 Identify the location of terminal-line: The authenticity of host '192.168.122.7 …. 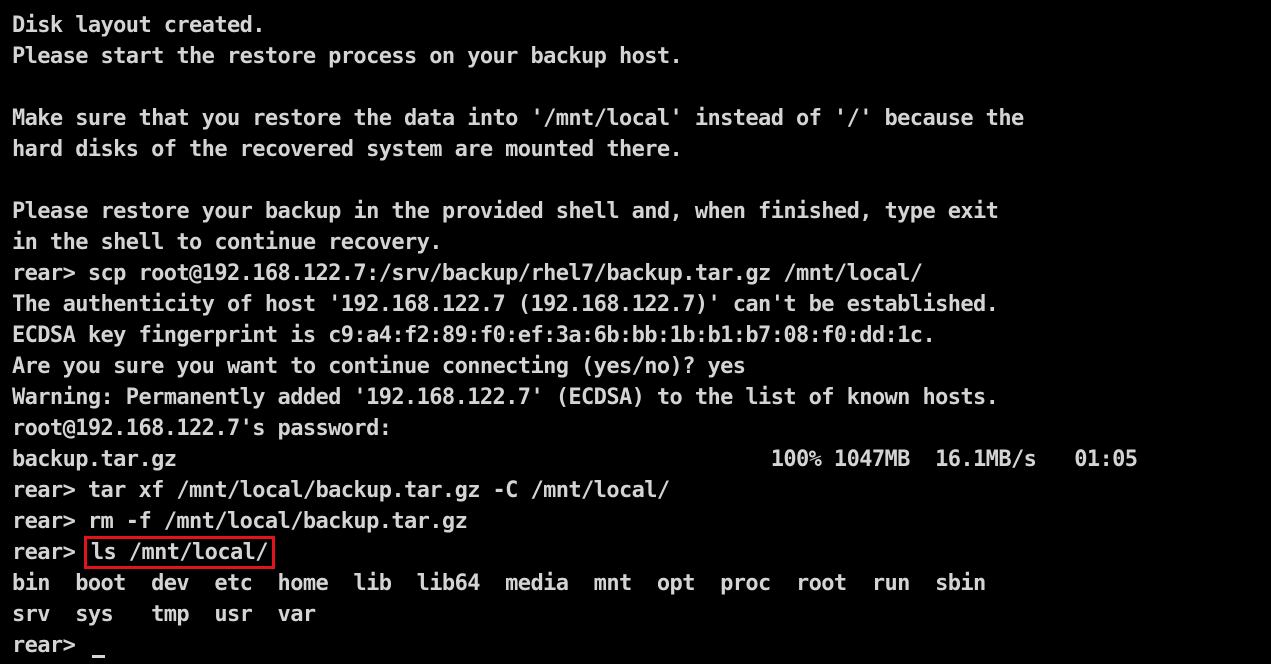
(505, 304).